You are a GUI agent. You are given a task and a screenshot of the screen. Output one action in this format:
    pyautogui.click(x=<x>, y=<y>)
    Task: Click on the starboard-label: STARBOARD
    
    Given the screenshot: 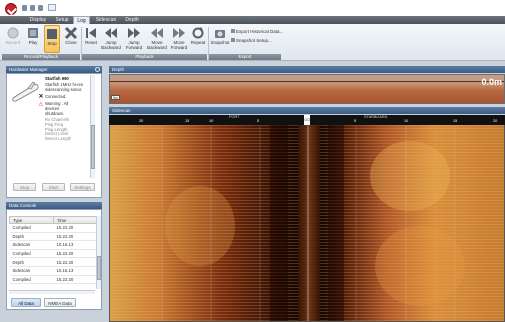 What is the action you would take?
    pyautogui.click(x=376, y=117)
    